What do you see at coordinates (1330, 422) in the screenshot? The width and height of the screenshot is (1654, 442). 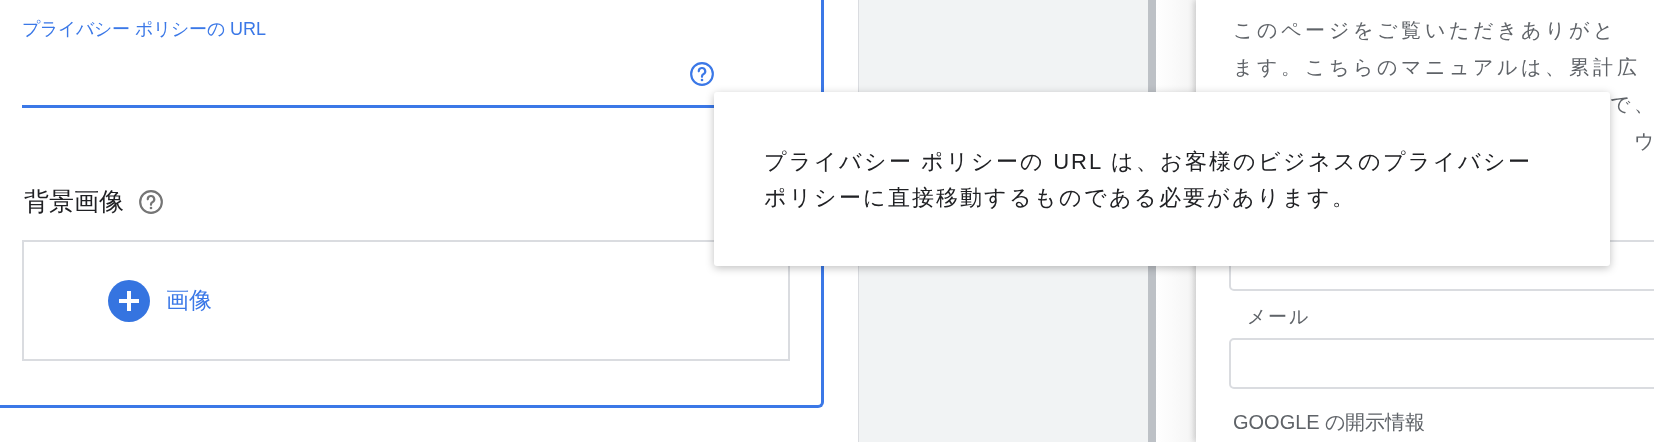 I see `section-heading: GOOGLE の開示情報` at bounding box center [1330, 422].